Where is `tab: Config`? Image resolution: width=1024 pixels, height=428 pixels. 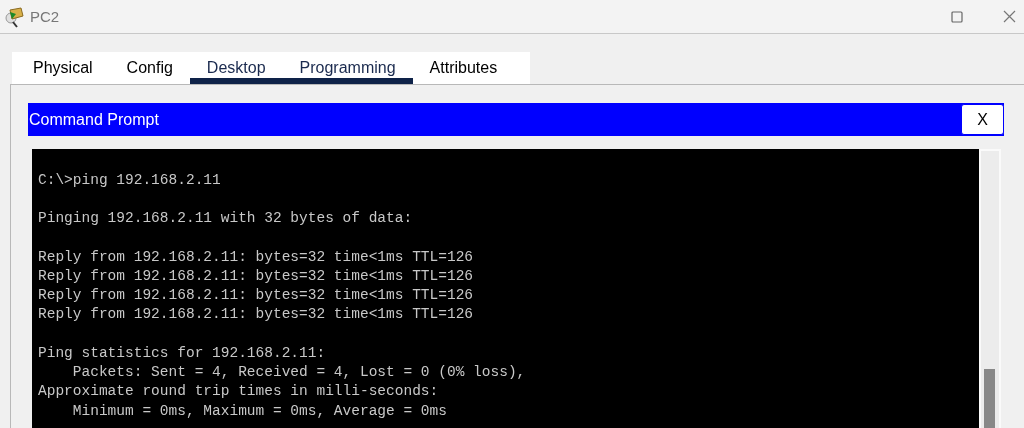
tab: Config is located at coordinates (149, 68).